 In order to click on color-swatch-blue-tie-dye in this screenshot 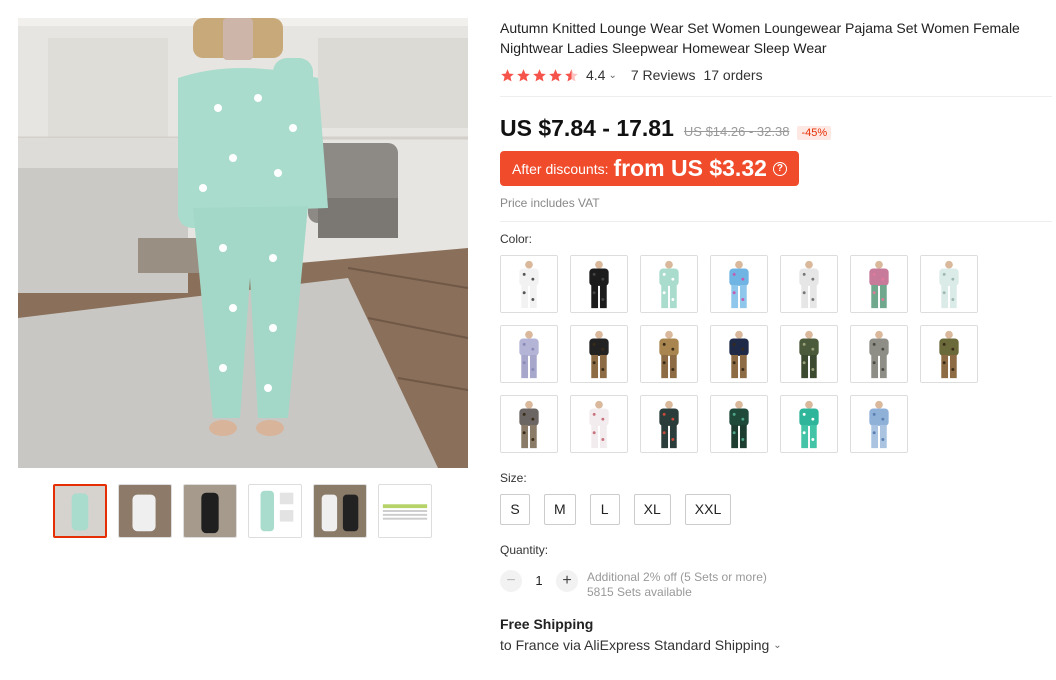, I will do `click(739, 284)`.